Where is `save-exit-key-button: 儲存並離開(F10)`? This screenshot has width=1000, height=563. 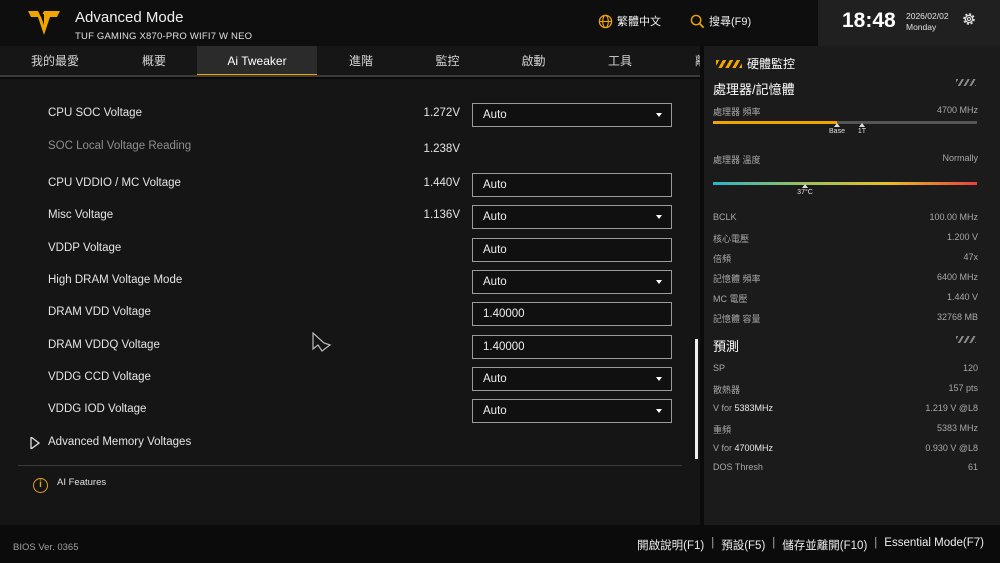
save-exit-key-button: 儲存並離開(F10) is located at coordinates (824, 545).